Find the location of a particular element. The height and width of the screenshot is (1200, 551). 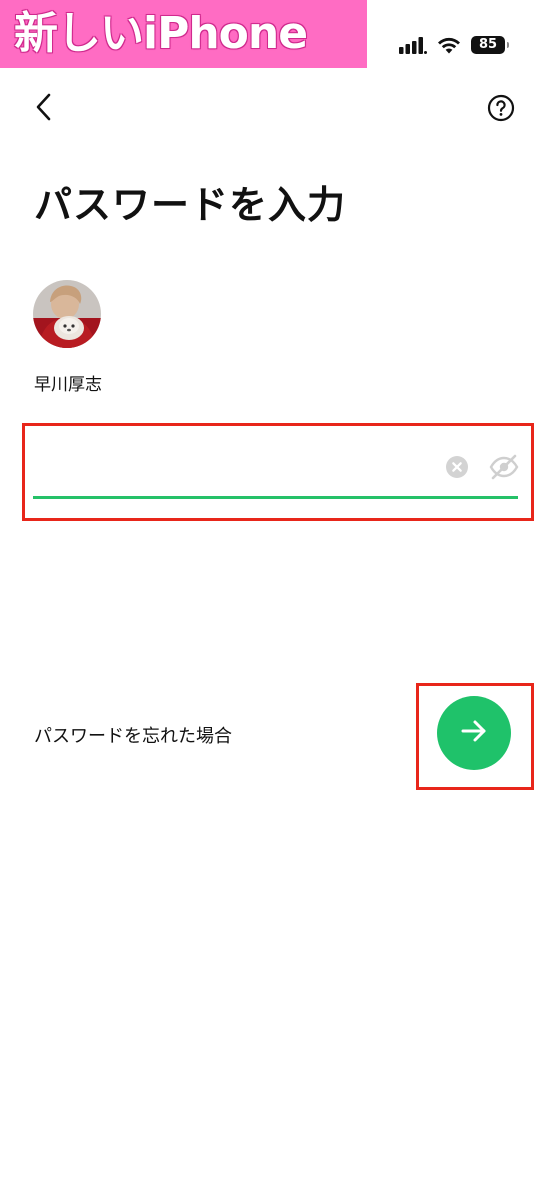

help-button is located at coordinates (501, 108).